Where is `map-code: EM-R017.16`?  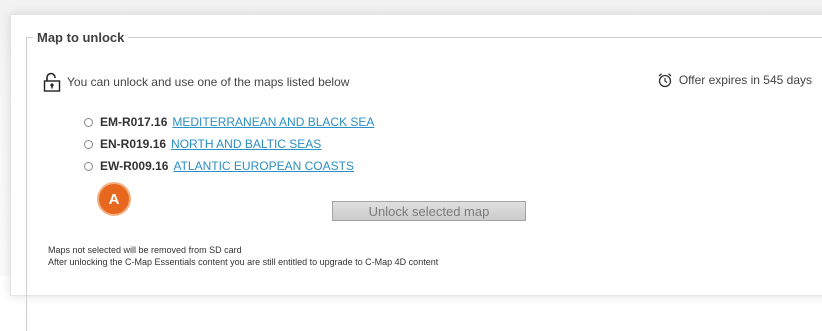
map-code: EM-R017.16 is located at coordinates (134, 122).